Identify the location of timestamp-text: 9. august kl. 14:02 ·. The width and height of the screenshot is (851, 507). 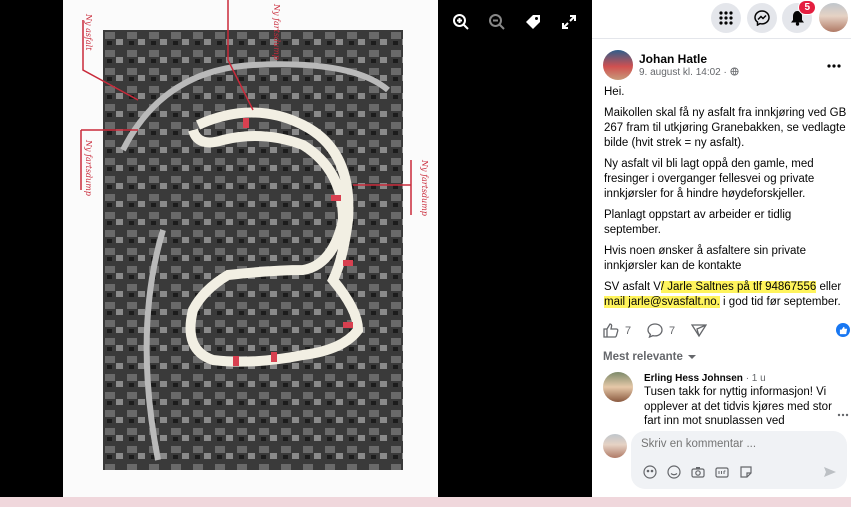
(683, 72).